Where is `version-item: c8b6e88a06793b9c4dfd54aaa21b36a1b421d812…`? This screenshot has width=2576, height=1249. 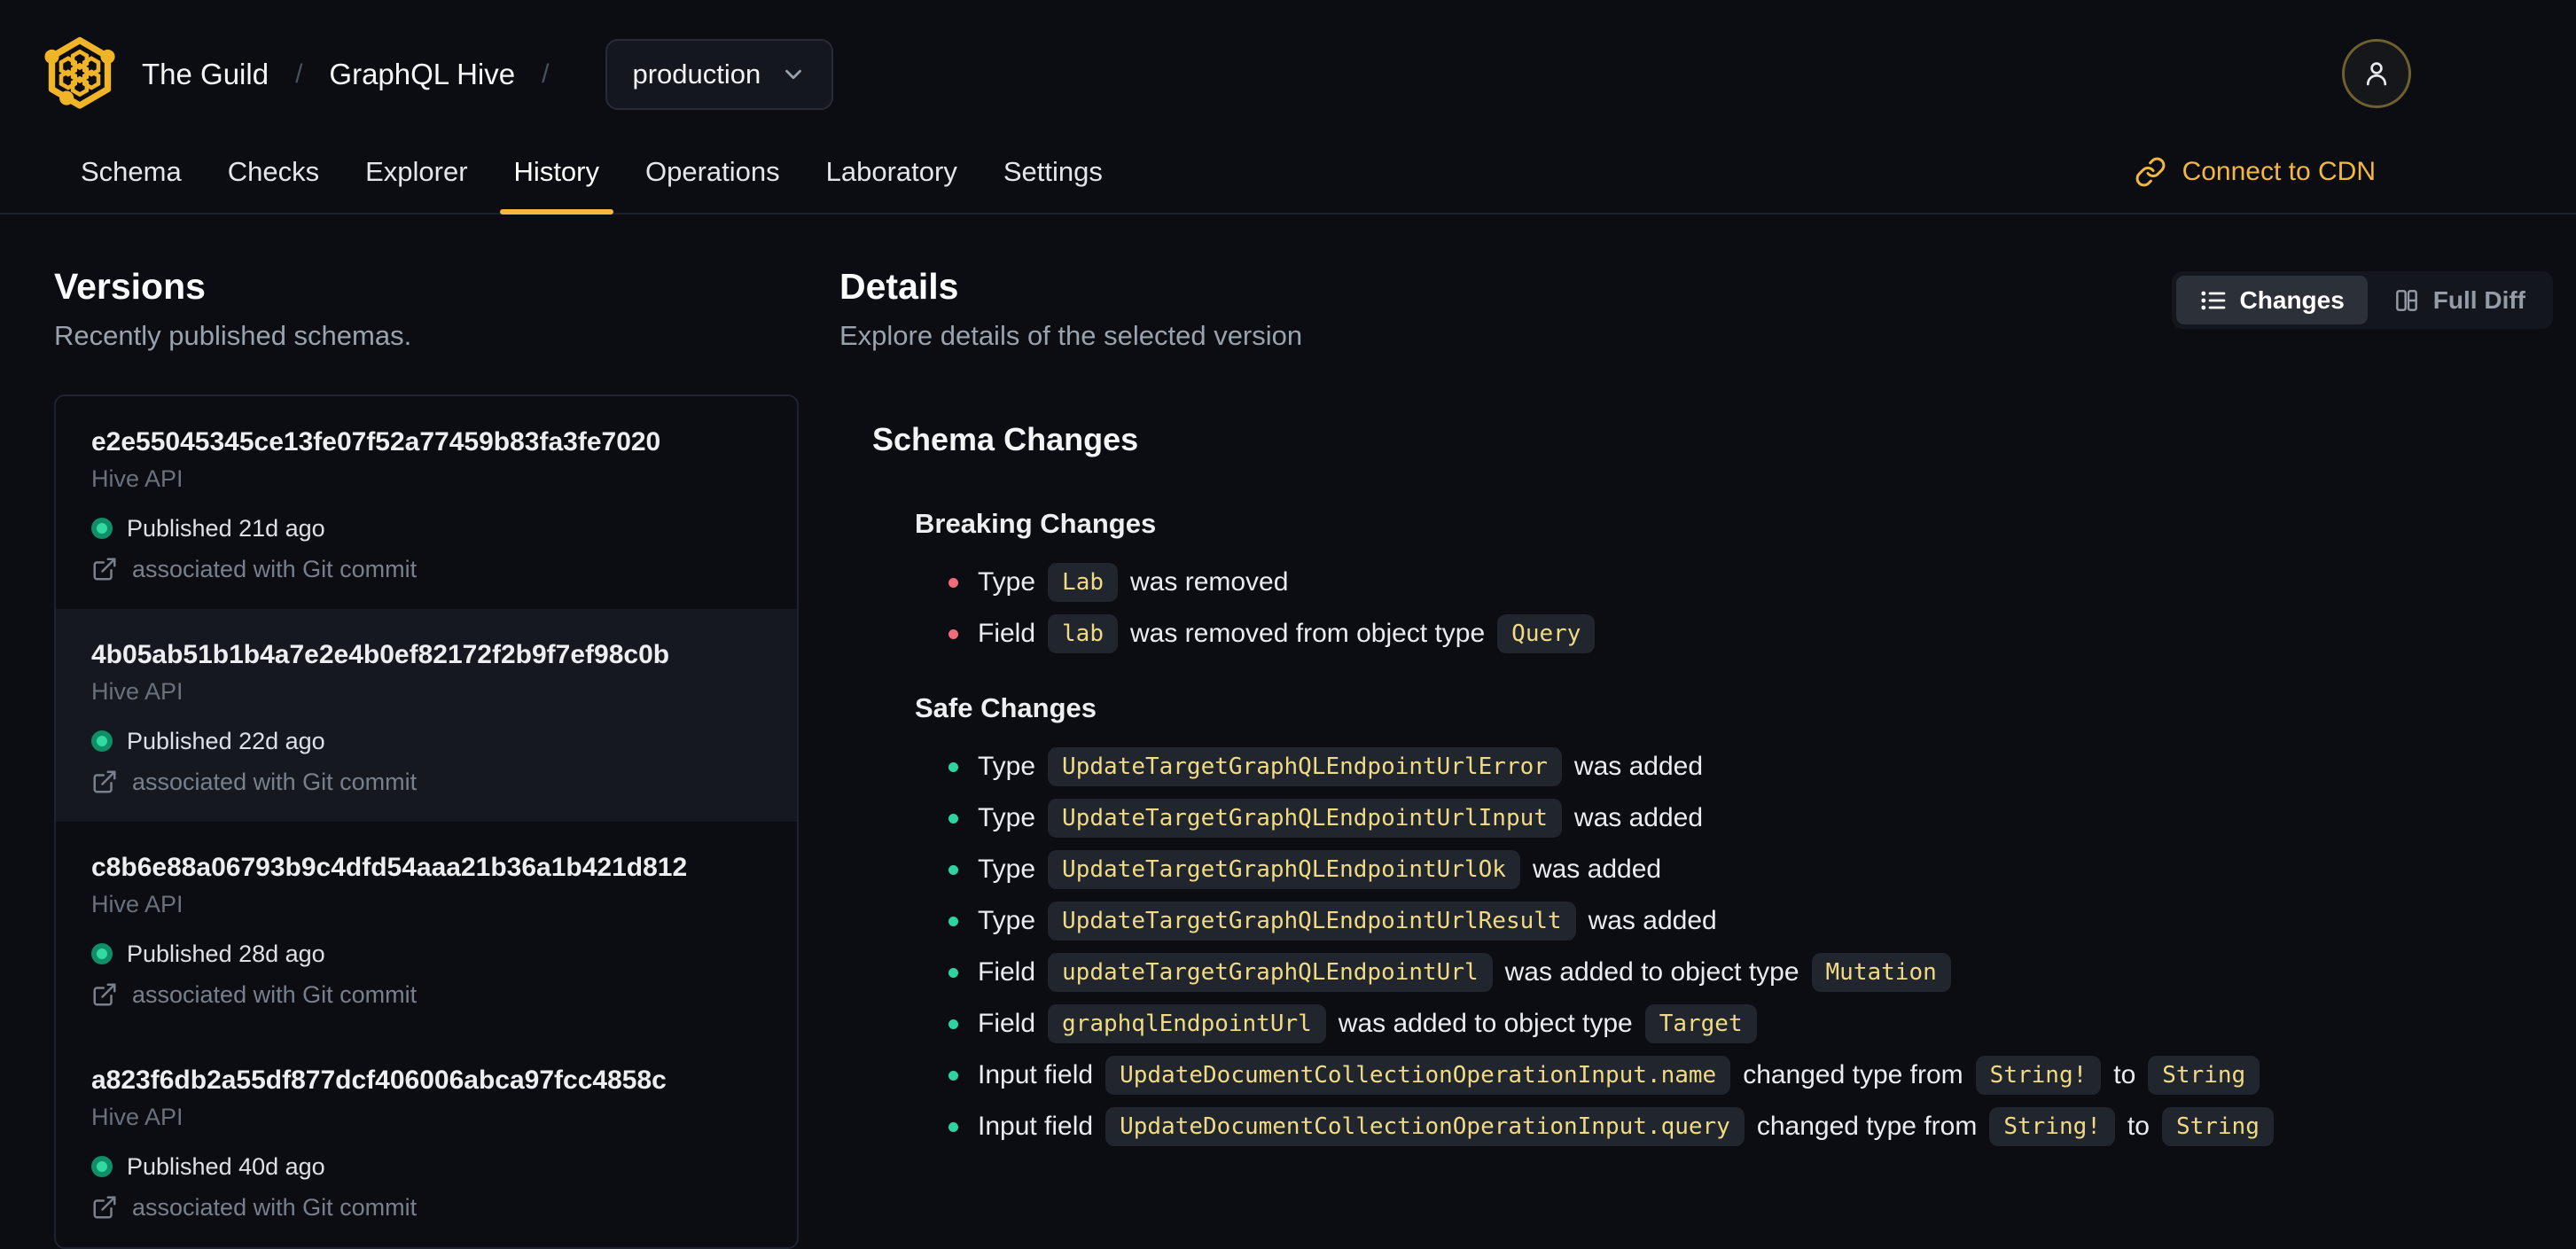
version-item: c8b6e88a06793b9c4dfd54aaa21b36a1b421d812… is located at coordinates (426, 928).